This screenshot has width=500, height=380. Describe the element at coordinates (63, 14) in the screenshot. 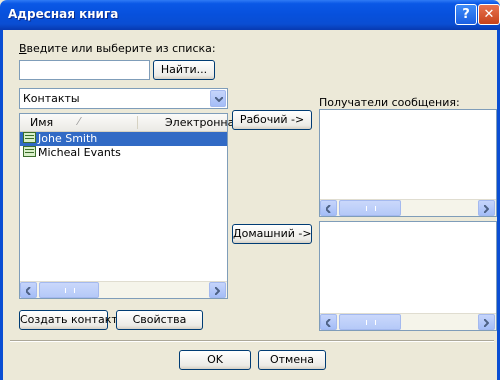

I see `window-title: Адресная книга` at that location.